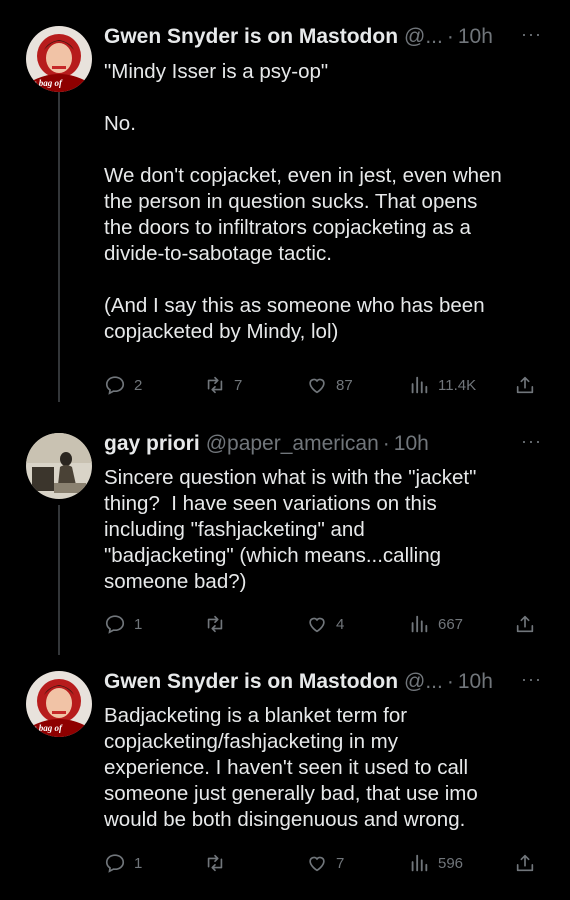 The image size is (570, 900). Describe the element at coordinates (457, 385) in the screenshot. I see `views-count: 11.4K` at that location.